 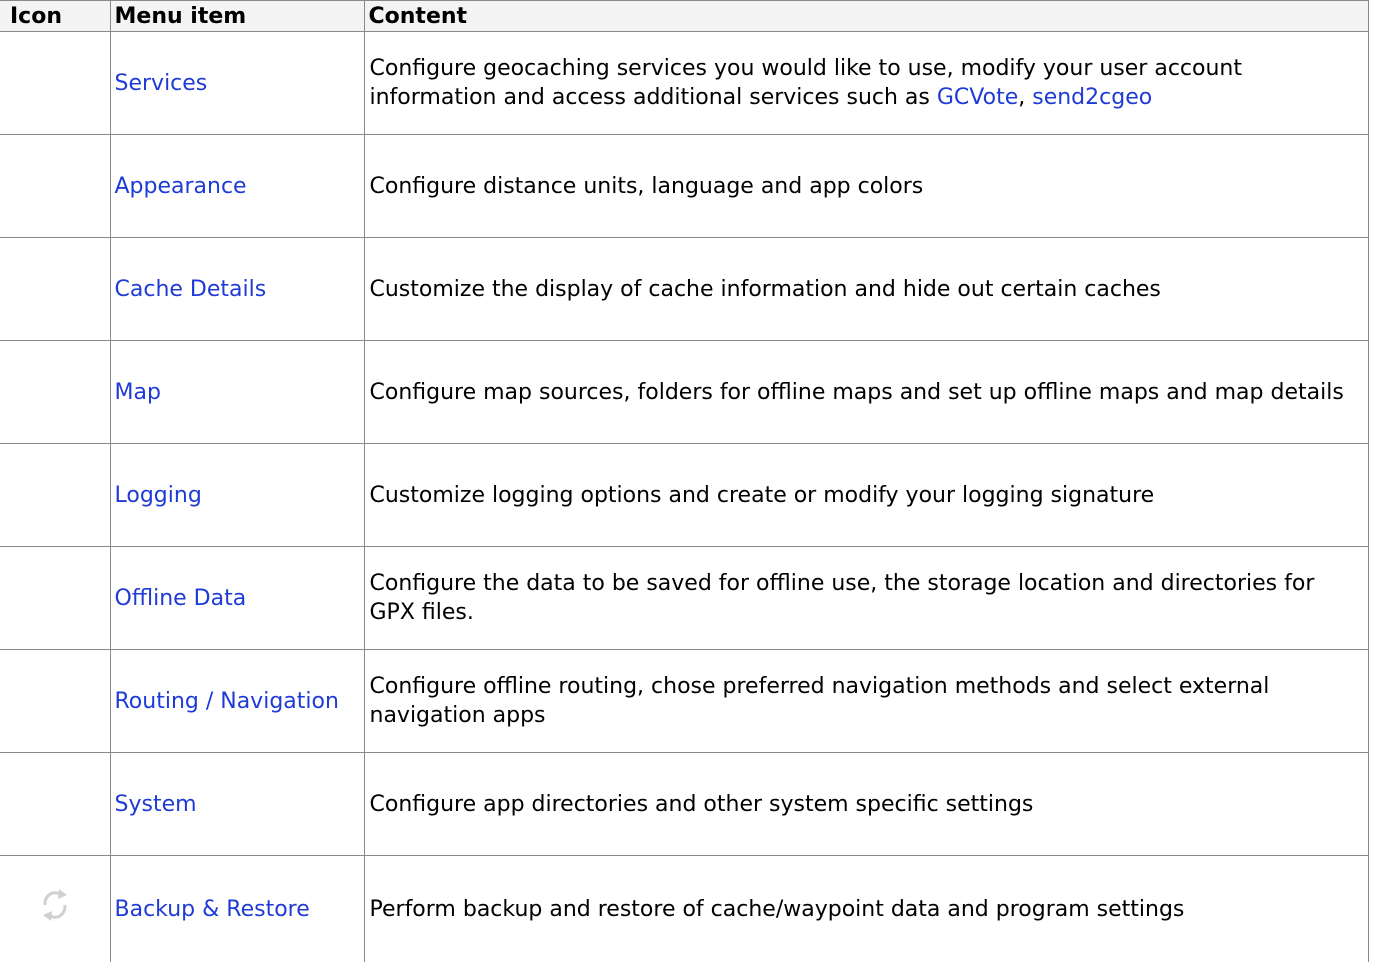 I want to click on menu-cell: Offline Data, so click(x=237, y=598).